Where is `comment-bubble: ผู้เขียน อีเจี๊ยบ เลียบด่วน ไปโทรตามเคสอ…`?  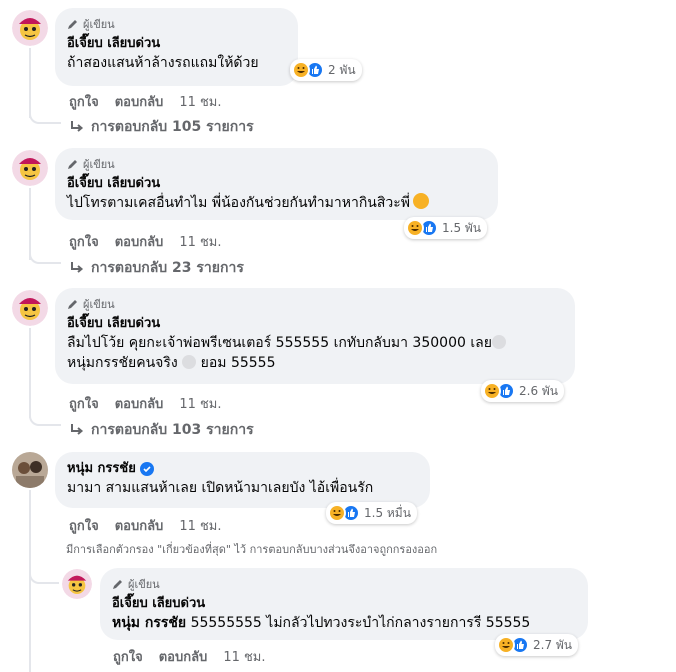
comment-bubble: ผู้เขียน อีเจี๊ยบ เลียบด่วน ไปโทรตามเคสอ… is located at coordinates (276, 184).